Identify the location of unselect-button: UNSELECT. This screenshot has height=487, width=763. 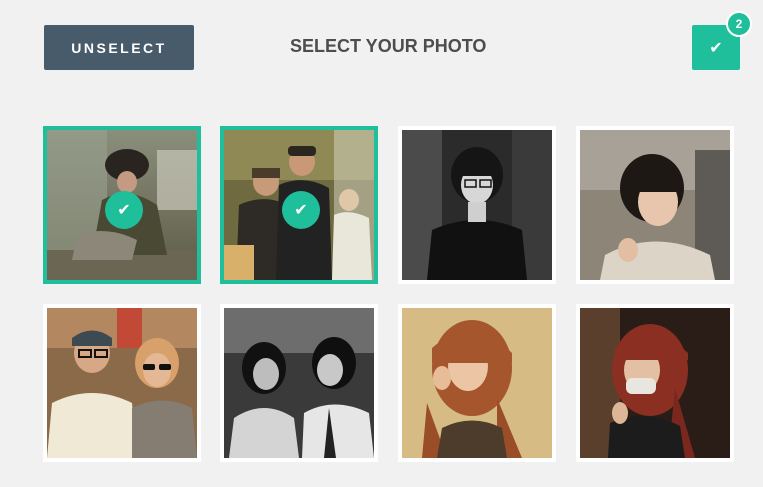
(119, 47).